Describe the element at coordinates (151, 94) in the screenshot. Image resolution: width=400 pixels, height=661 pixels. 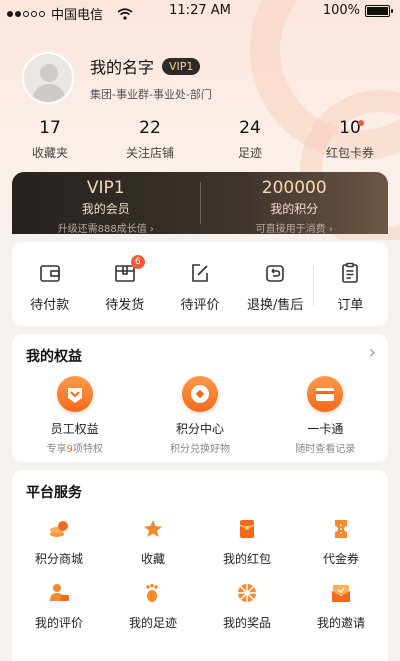
I see `org-path: 集团-事业群-事业处-部门` at that location.